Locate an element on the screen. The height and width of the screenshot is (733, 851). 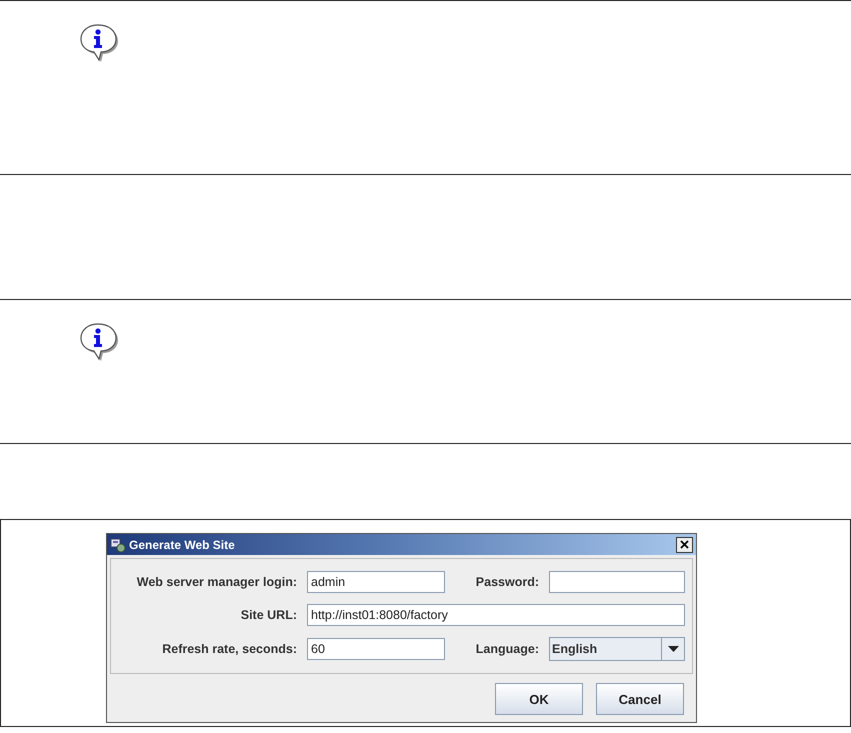
close-icon is located at coordinates (684, 544).